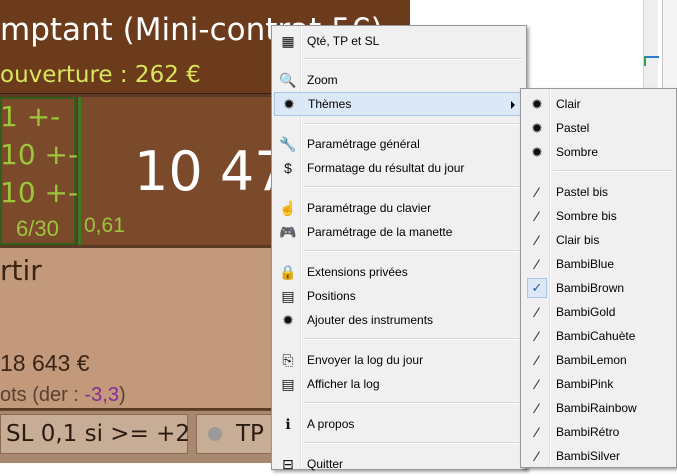 This screenshot has width=677, height=476. Describe the element at coordinates (399, 424) in the screenshot. I see `menu-item-about: ℹA propos` at that location.